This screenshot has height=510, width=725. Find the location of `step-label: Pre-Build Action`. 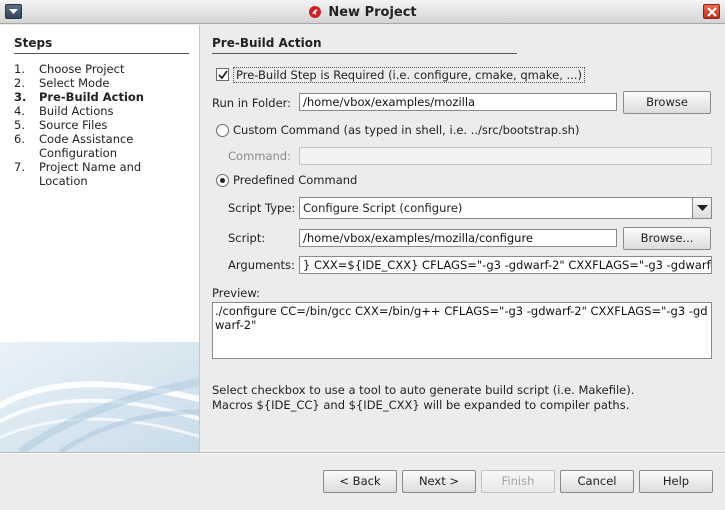

step-label: Pre-Build Action is located at coordinates (91, 97).